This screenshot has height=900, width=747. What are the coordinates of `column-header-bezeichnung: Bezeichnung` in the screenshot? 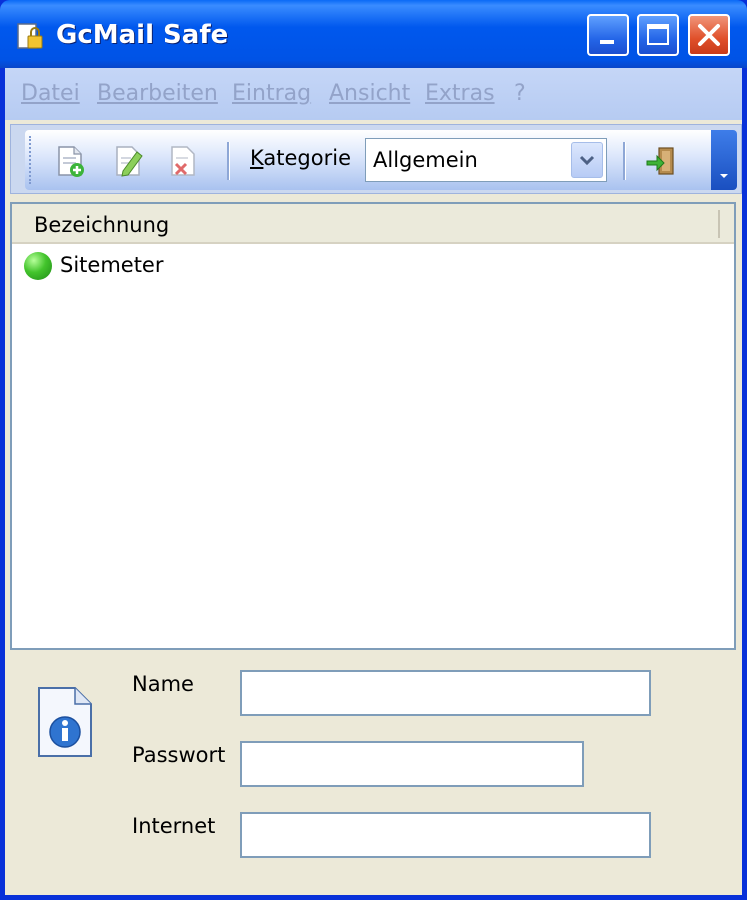 It's located at (373, 224).